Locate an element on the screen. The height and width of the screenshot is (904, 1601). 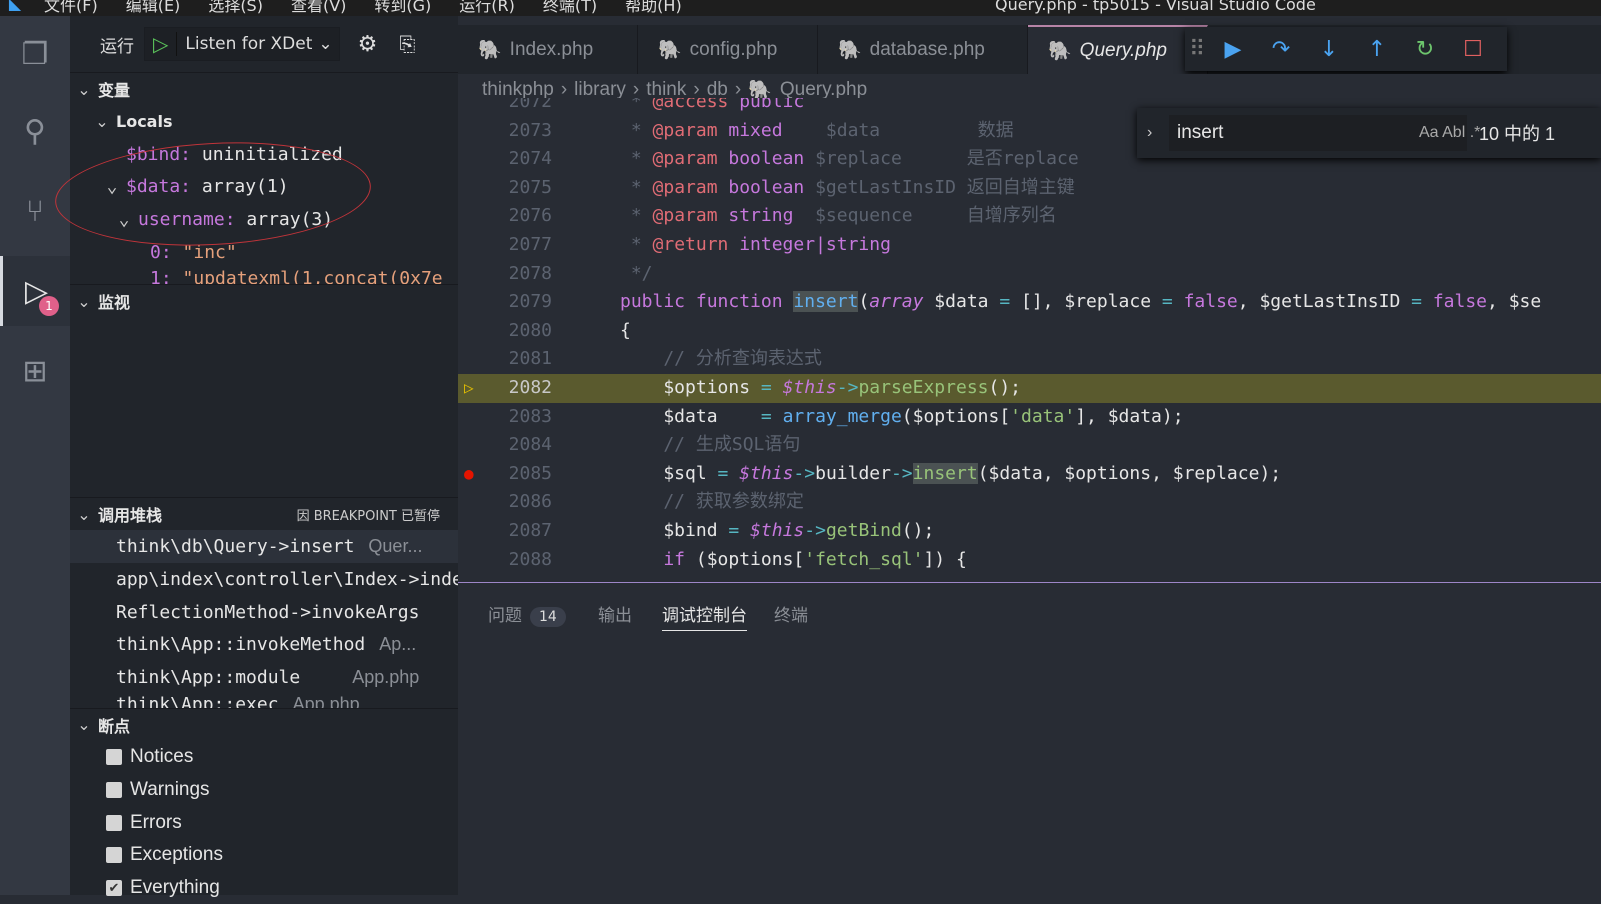
tab-output: 输出 is located at coordinates (615, 613).